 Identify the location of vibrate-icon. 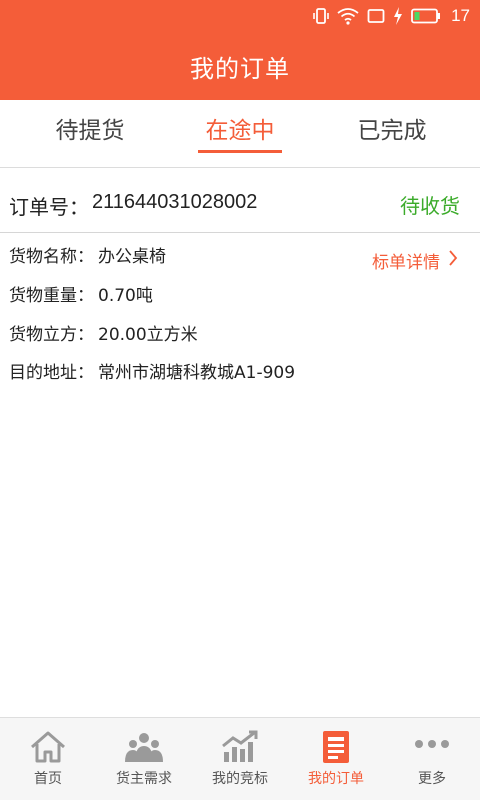
(321, 16).